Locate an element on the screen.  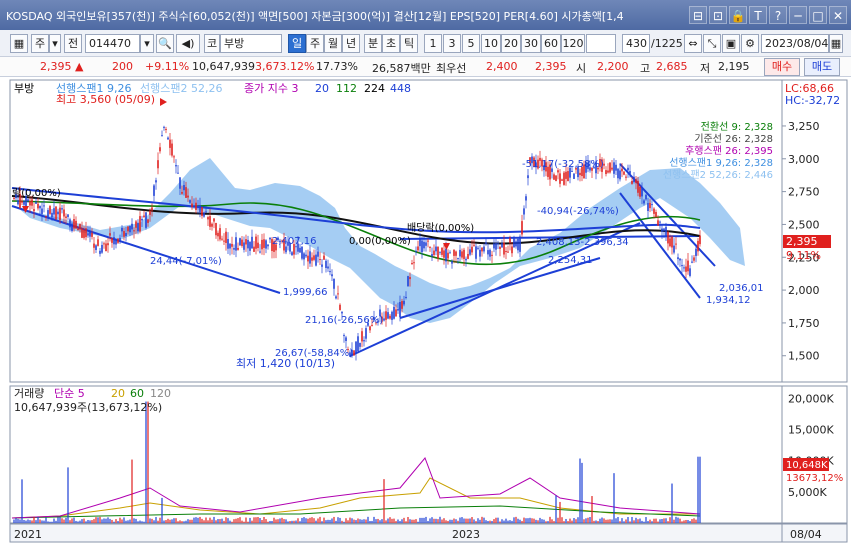
lock-icon: 🔒 is located at coordinates (738, 15).